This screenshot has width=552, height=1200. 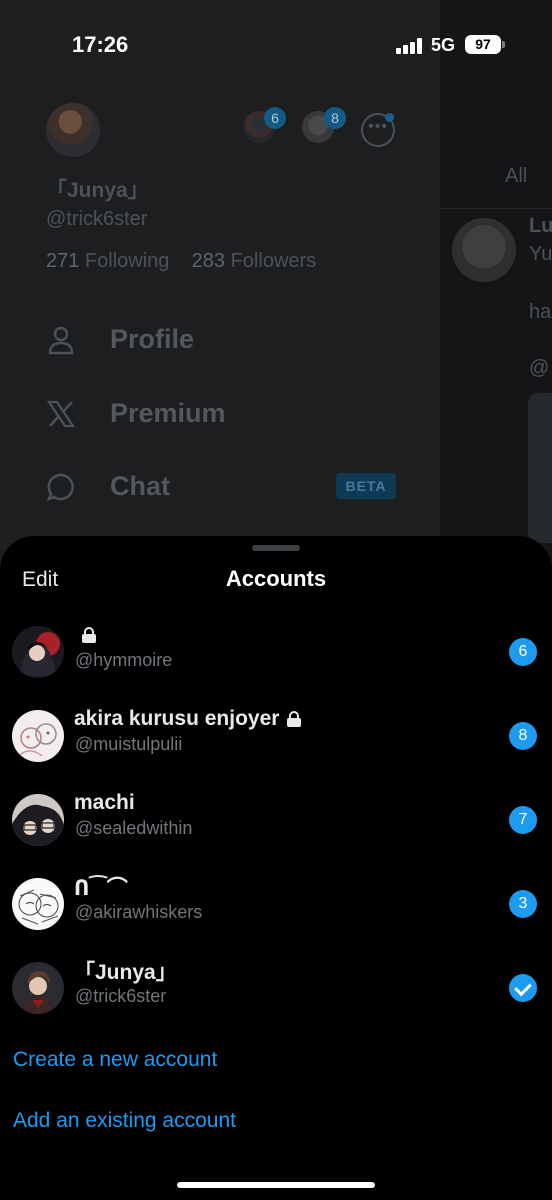 What do you see at coordinates (523, 652) in the screenshot?
I see `notification-count-badge: 6` at bounding box center [523, 652].